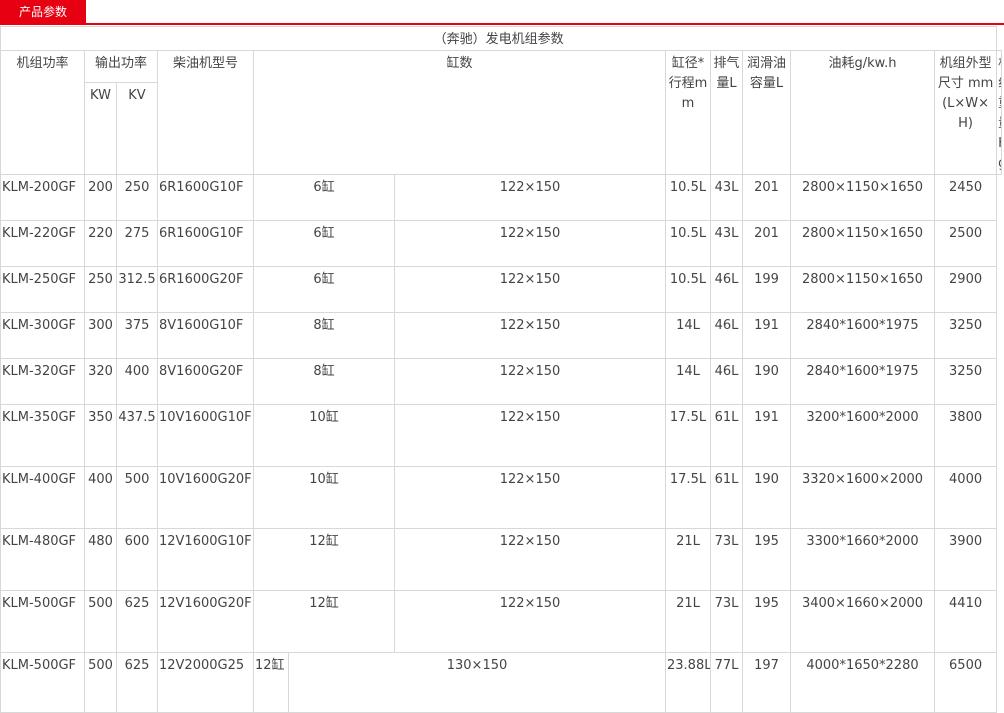 The image size is (1004, 713). What do you see at coordinates (501, 38) in the screenshot?
I see `caption-row: （奔驰）发电机组参数` at bounding box center [501, 38].